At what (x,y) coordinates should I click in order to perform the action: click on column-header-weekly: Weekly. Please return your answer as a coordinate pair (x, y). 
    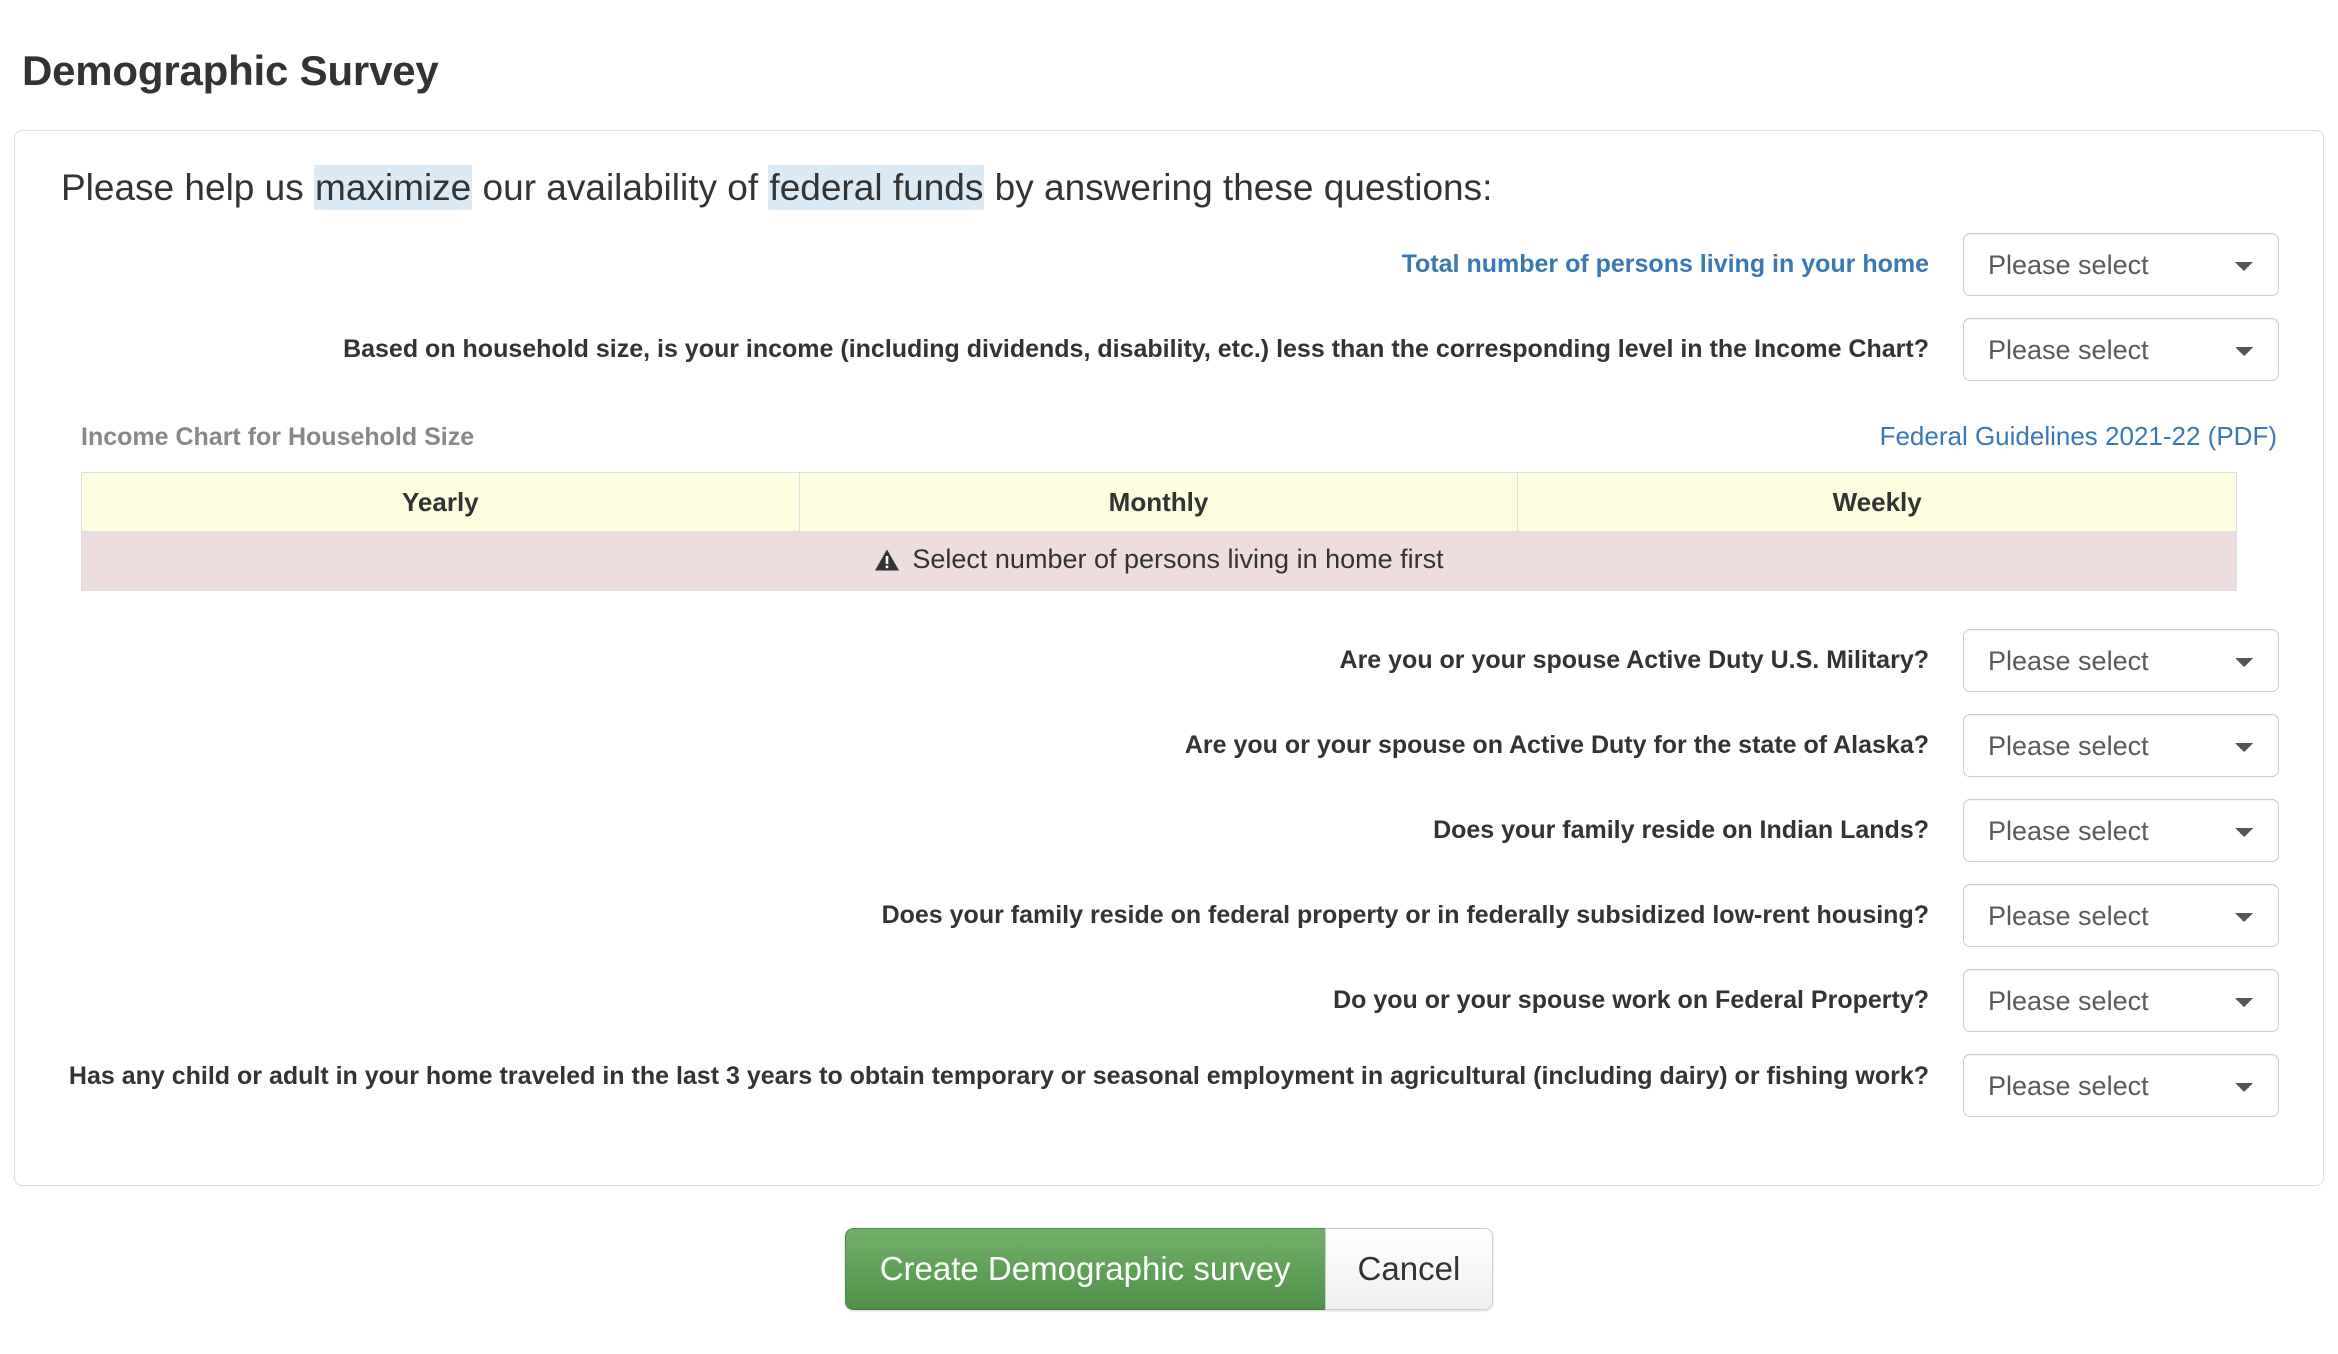
    Looking at the image, I should click on (1877, 502).